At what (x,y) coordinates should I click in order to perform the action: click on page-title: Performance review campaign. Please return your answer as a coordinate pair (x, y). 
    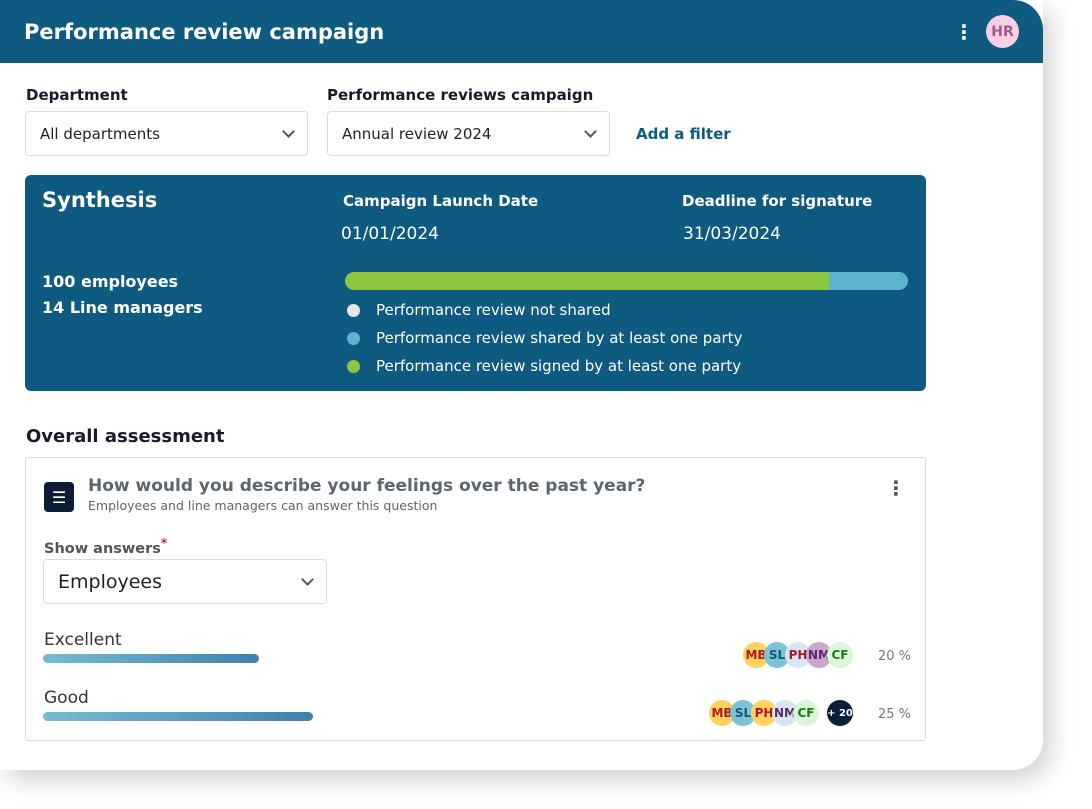
    Looking at the image, I should click on (204, 31).